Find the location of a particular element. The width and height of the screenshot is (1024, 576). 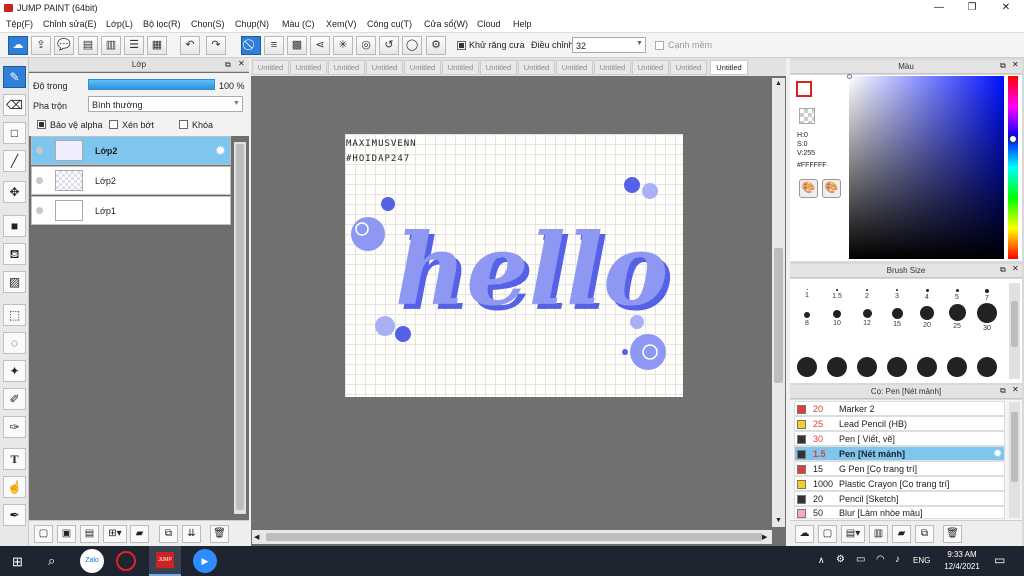

page-icon: ▥ is located at coordinates (111, 45).